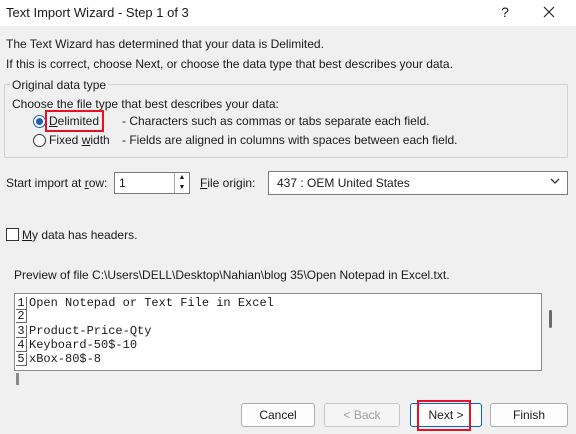  Describe the element at coordinates (278, 359) in the screenshot. I see `preview-row: 5 xBox-80$-8` at that location.